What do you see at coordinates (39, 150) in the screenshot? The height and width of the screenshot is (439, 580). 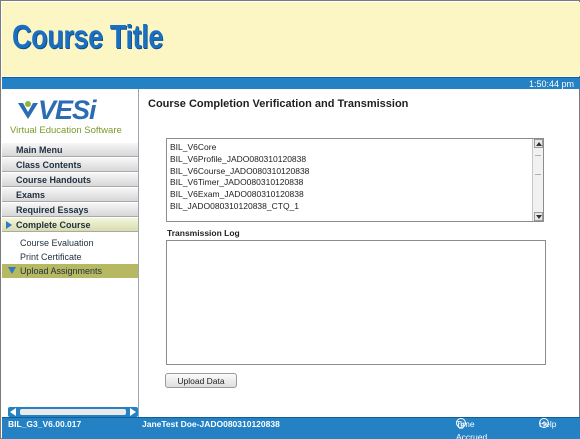 I see `nav-label: Main Menu` at bounding box center [39, 150].